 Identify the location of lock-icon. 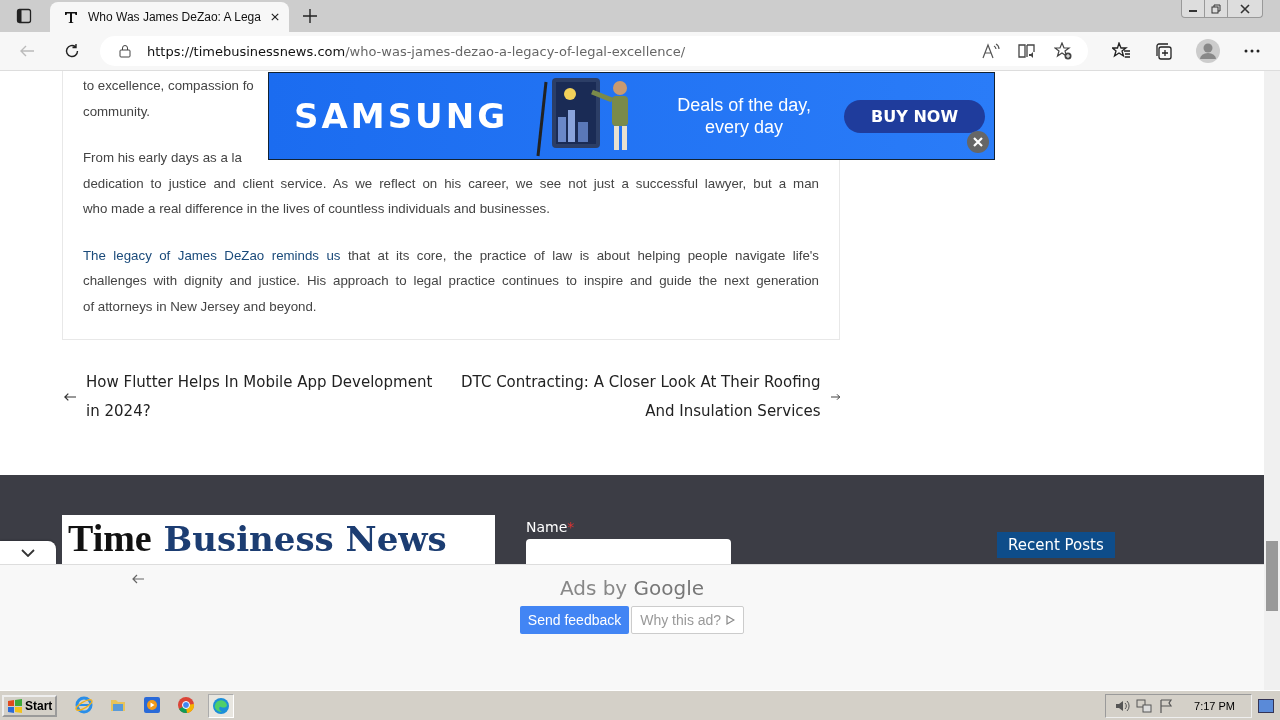
(125, 51).